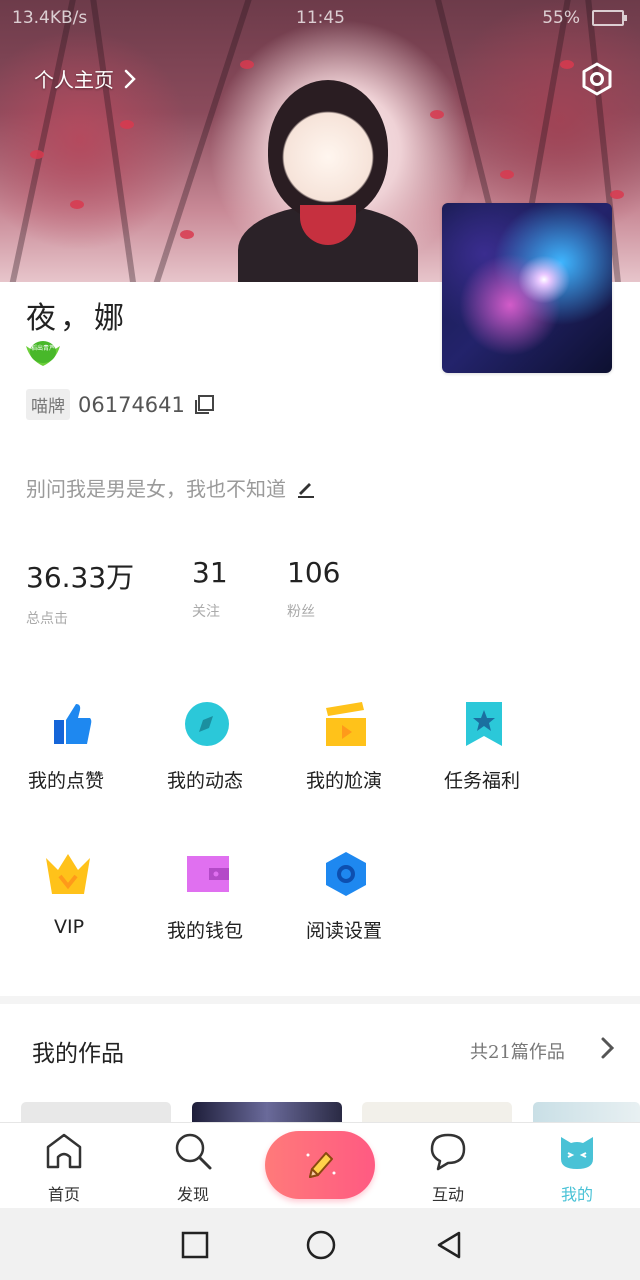  What do you see at coordinates (63, 1194) in the screenshot?
I see `nav-label: 首页` at bounding box center [63, 1194].